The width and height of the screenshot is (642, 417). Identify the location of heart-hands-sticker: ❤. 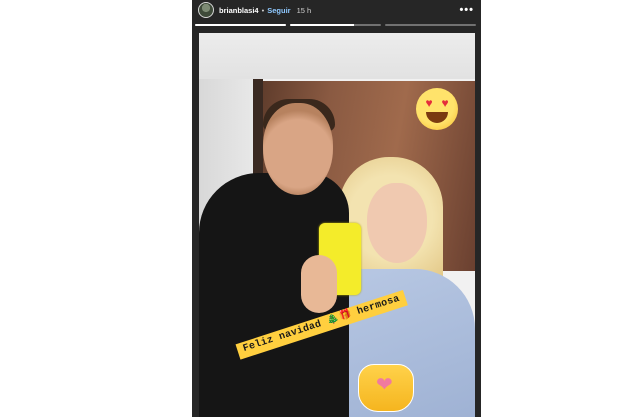
(386, 388).